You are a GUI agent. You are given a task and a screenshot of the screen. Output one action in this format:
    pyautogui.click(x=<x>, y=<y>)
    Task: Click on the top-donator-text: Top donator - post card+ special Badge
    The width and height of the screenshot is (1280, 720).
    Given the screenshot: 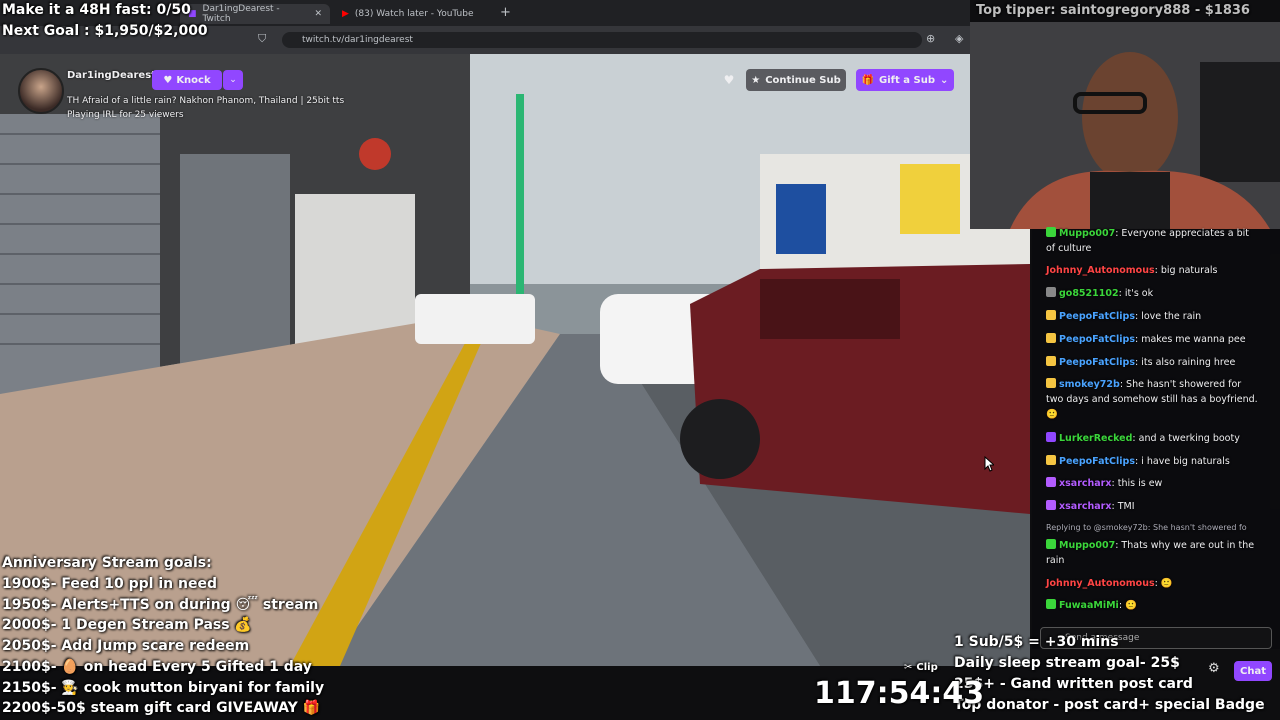 What is the action you would take?
    pyautogui.click(x=1109, y=705)
    